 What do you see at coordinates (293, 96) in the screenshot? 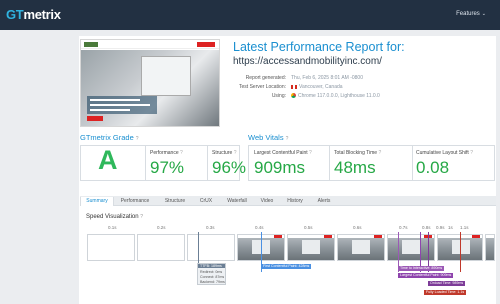
I see `chrome-icon` at bounding box center [293, 96].